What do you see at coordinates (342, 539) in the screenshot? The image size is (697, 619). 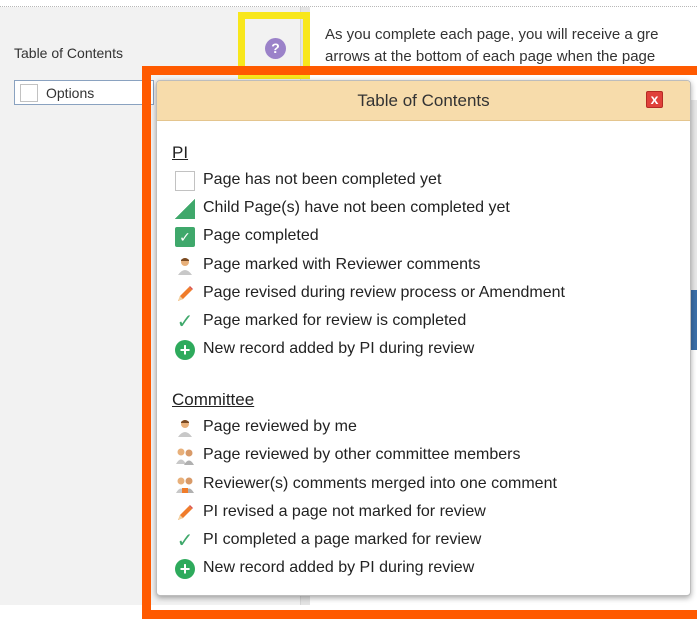 I see `legend-label: PI completed a page marked for review` at bounding box center [342, 539].